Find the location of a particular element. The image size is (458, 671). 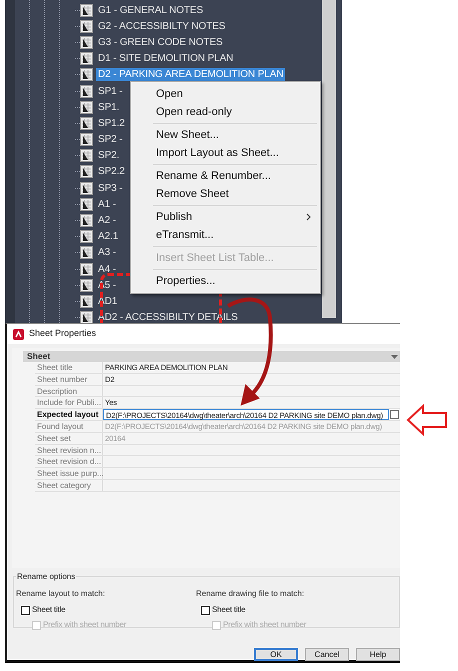

menu-item: Remove Sheet is located at coordinates (224, 194).